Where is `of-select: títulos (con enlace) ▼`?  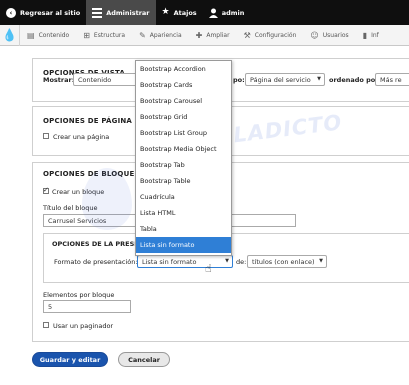 of-select: títulos (con enlace) ▼ is located at coordinates (287, 261).